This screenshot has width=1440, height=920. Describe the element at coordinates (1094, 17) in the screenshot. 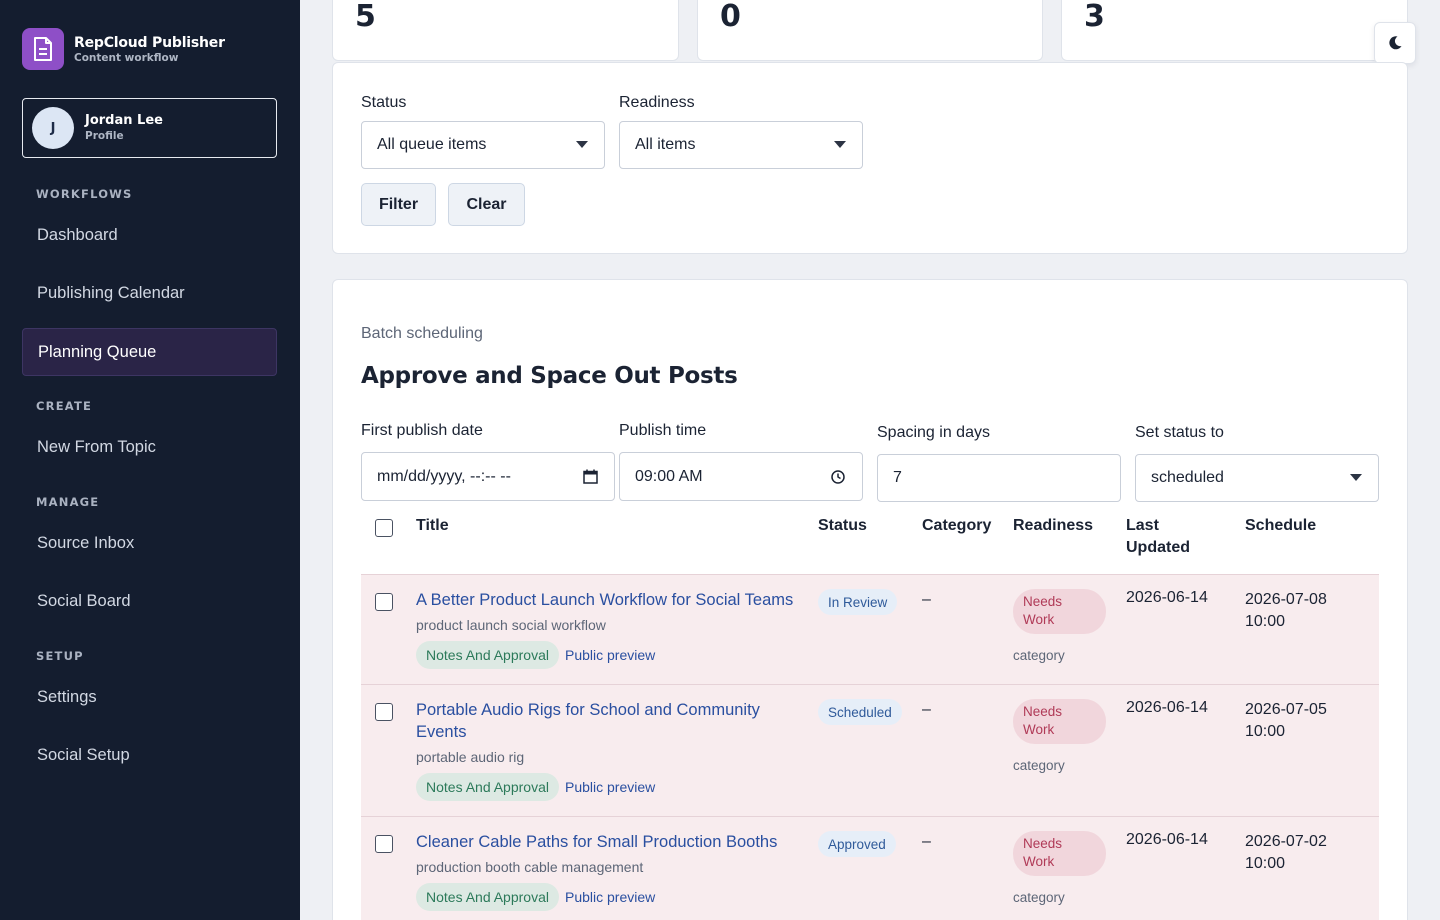

I see `stat-value-3: 3` at that location.